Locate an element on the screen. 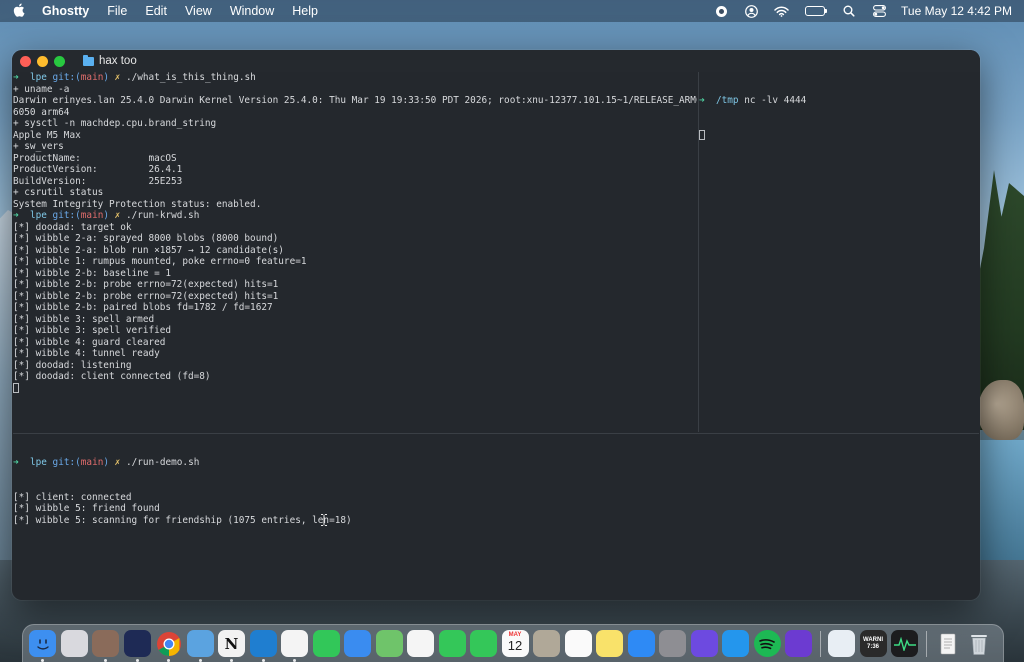  menu-window: Window is located at coordinates (252, 11).